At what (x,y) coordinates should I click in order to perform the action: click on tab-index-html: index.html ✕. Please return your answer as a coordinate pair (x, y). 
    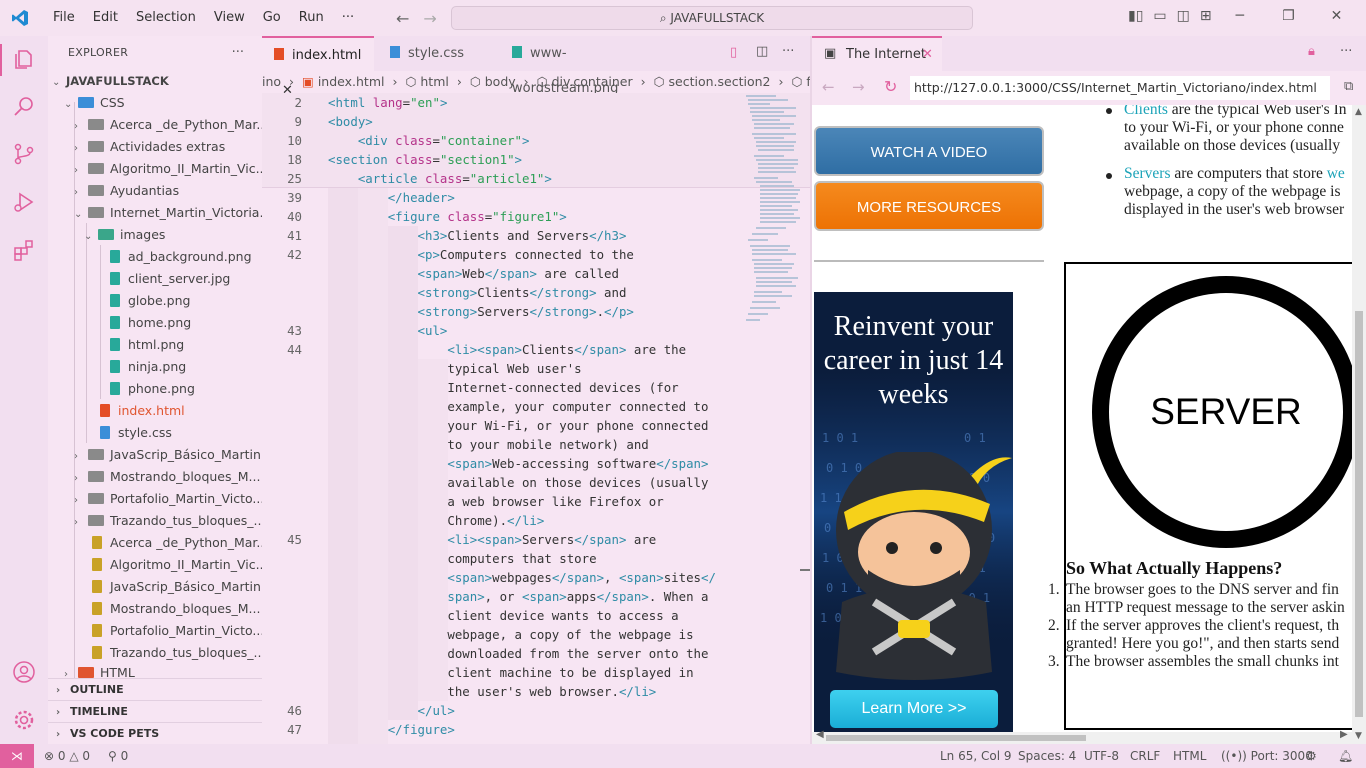
    Looking at the image, I should click on (318, 67).